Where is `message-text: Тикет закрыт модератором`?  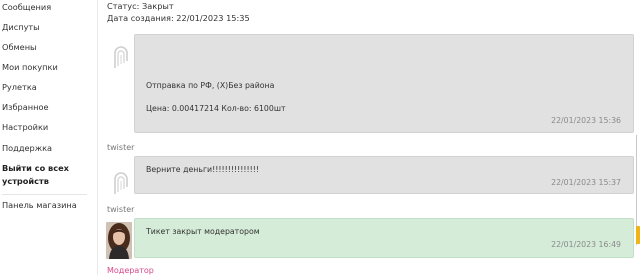 message-text: Тикет закрыт модератором is located at coordinates (203, 231).